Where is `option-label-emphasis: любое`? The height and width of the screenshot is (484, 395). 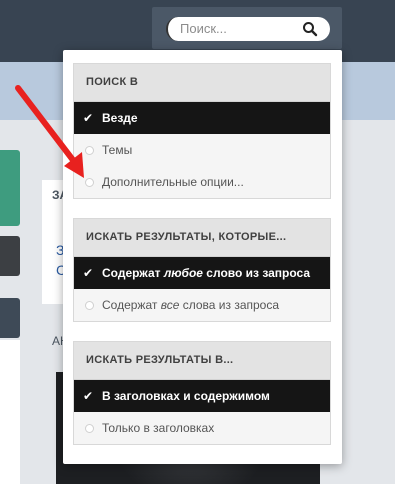 option-label-emphasis: любое is located at coordinates (183, 273).